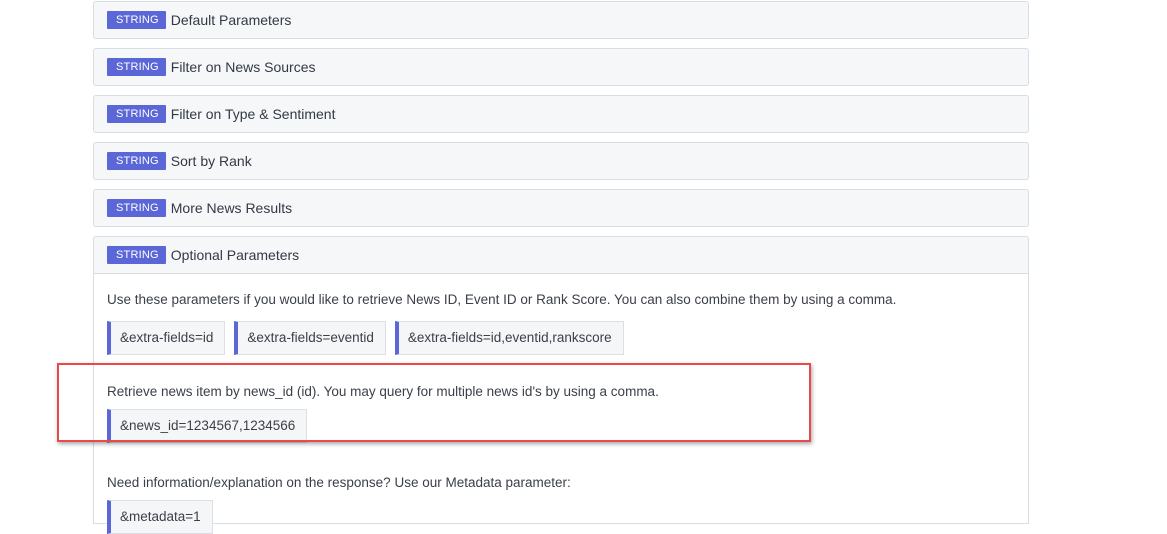 This screenshot has width=1167, height=534. Describe the element at coordinates (166, 338) in the screenshot. I see `code-extra-fields-id: &extra-fields=id` at that location.